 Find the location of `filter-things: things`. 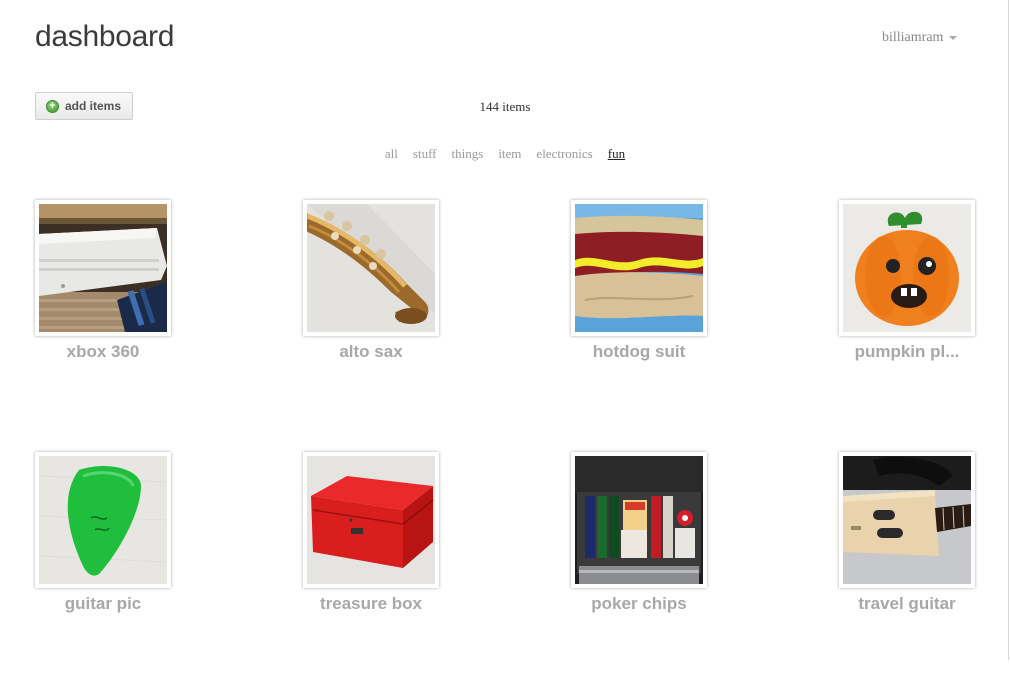

filter-things: things is located at coordinates (468, 154).